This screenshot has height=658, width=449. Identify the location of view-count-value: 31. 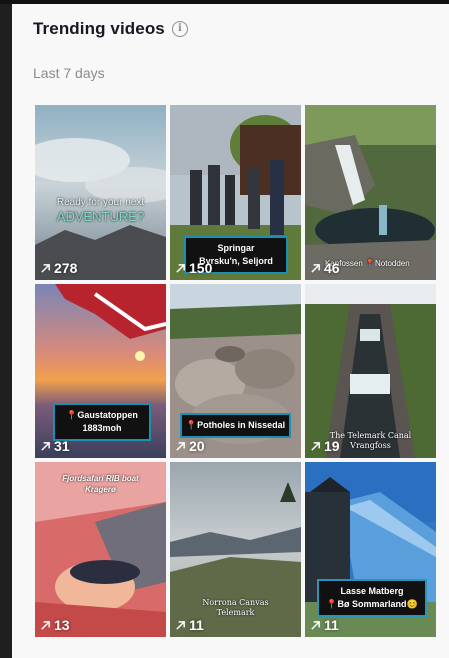
(62, 446).